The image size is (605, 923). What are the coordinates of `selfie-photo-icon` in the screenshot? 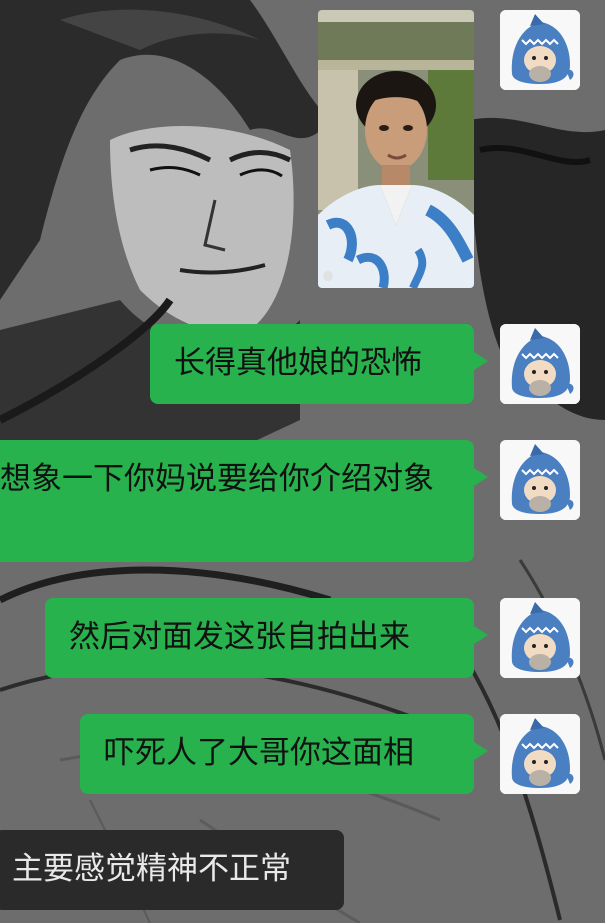 It's located at (396, 149).